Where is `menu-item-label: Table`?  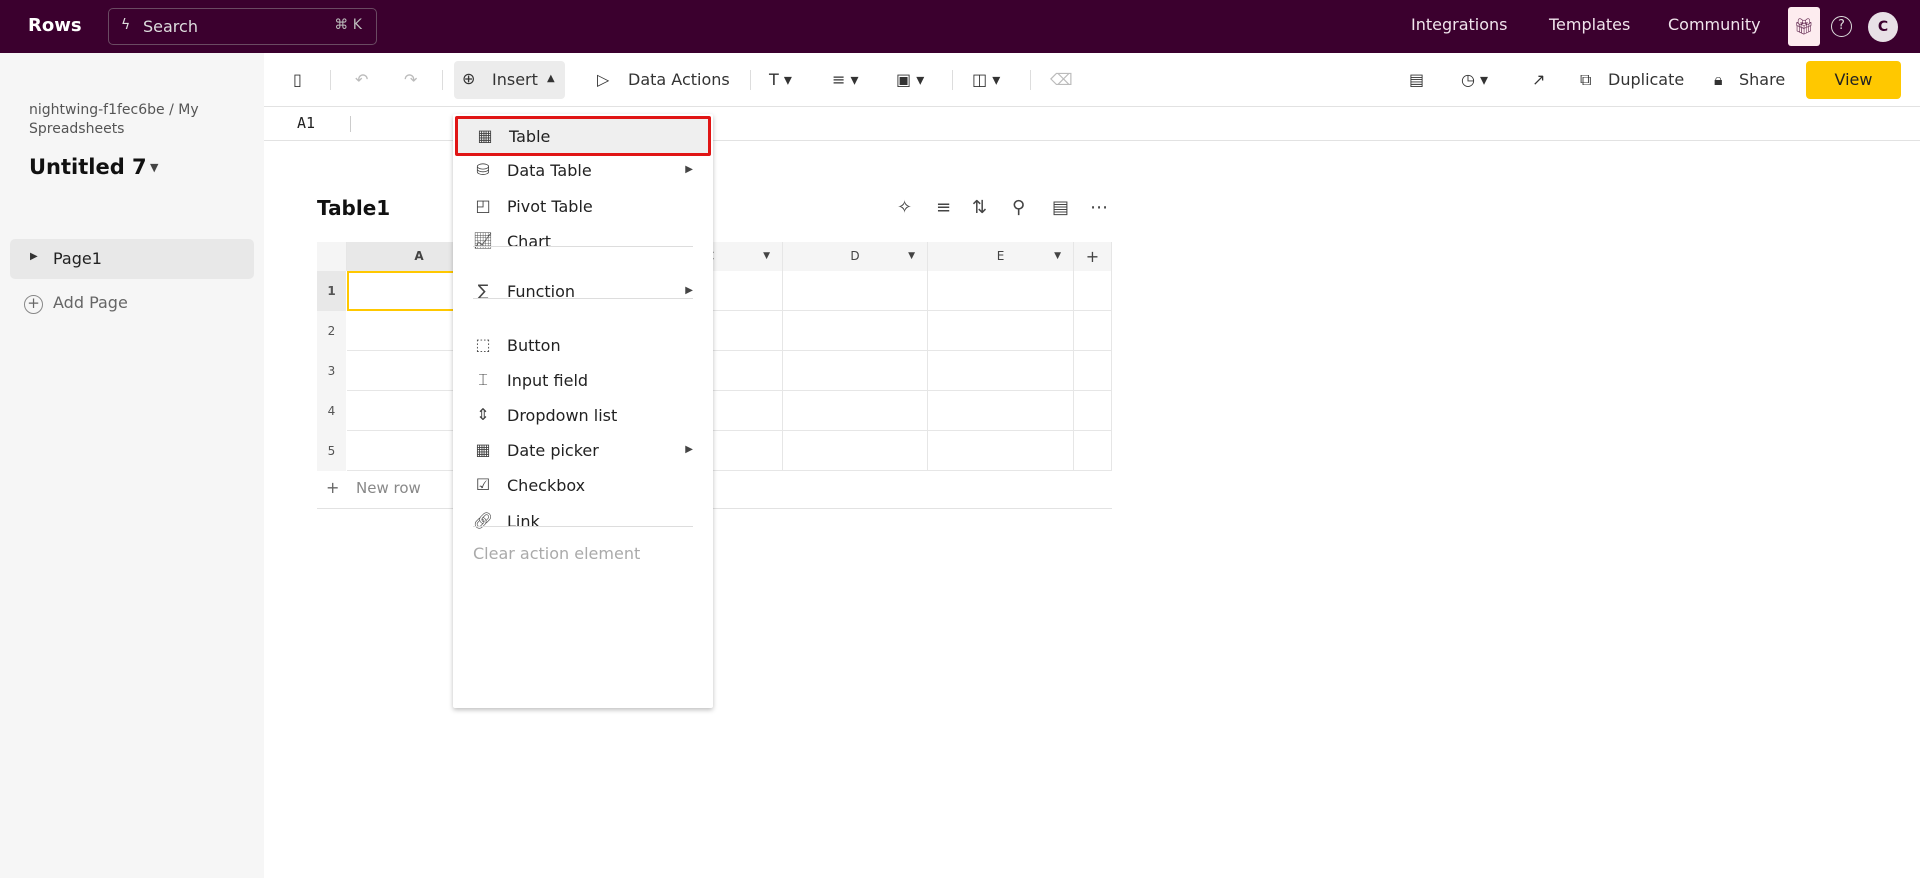 menu-item-label: Table is located at coordinates (530, 136).